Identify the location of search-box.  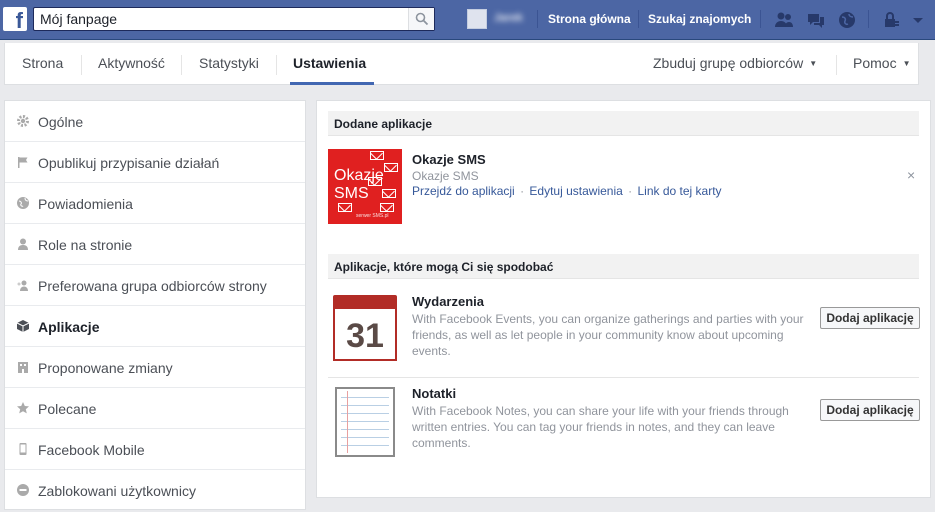
(234, 19).